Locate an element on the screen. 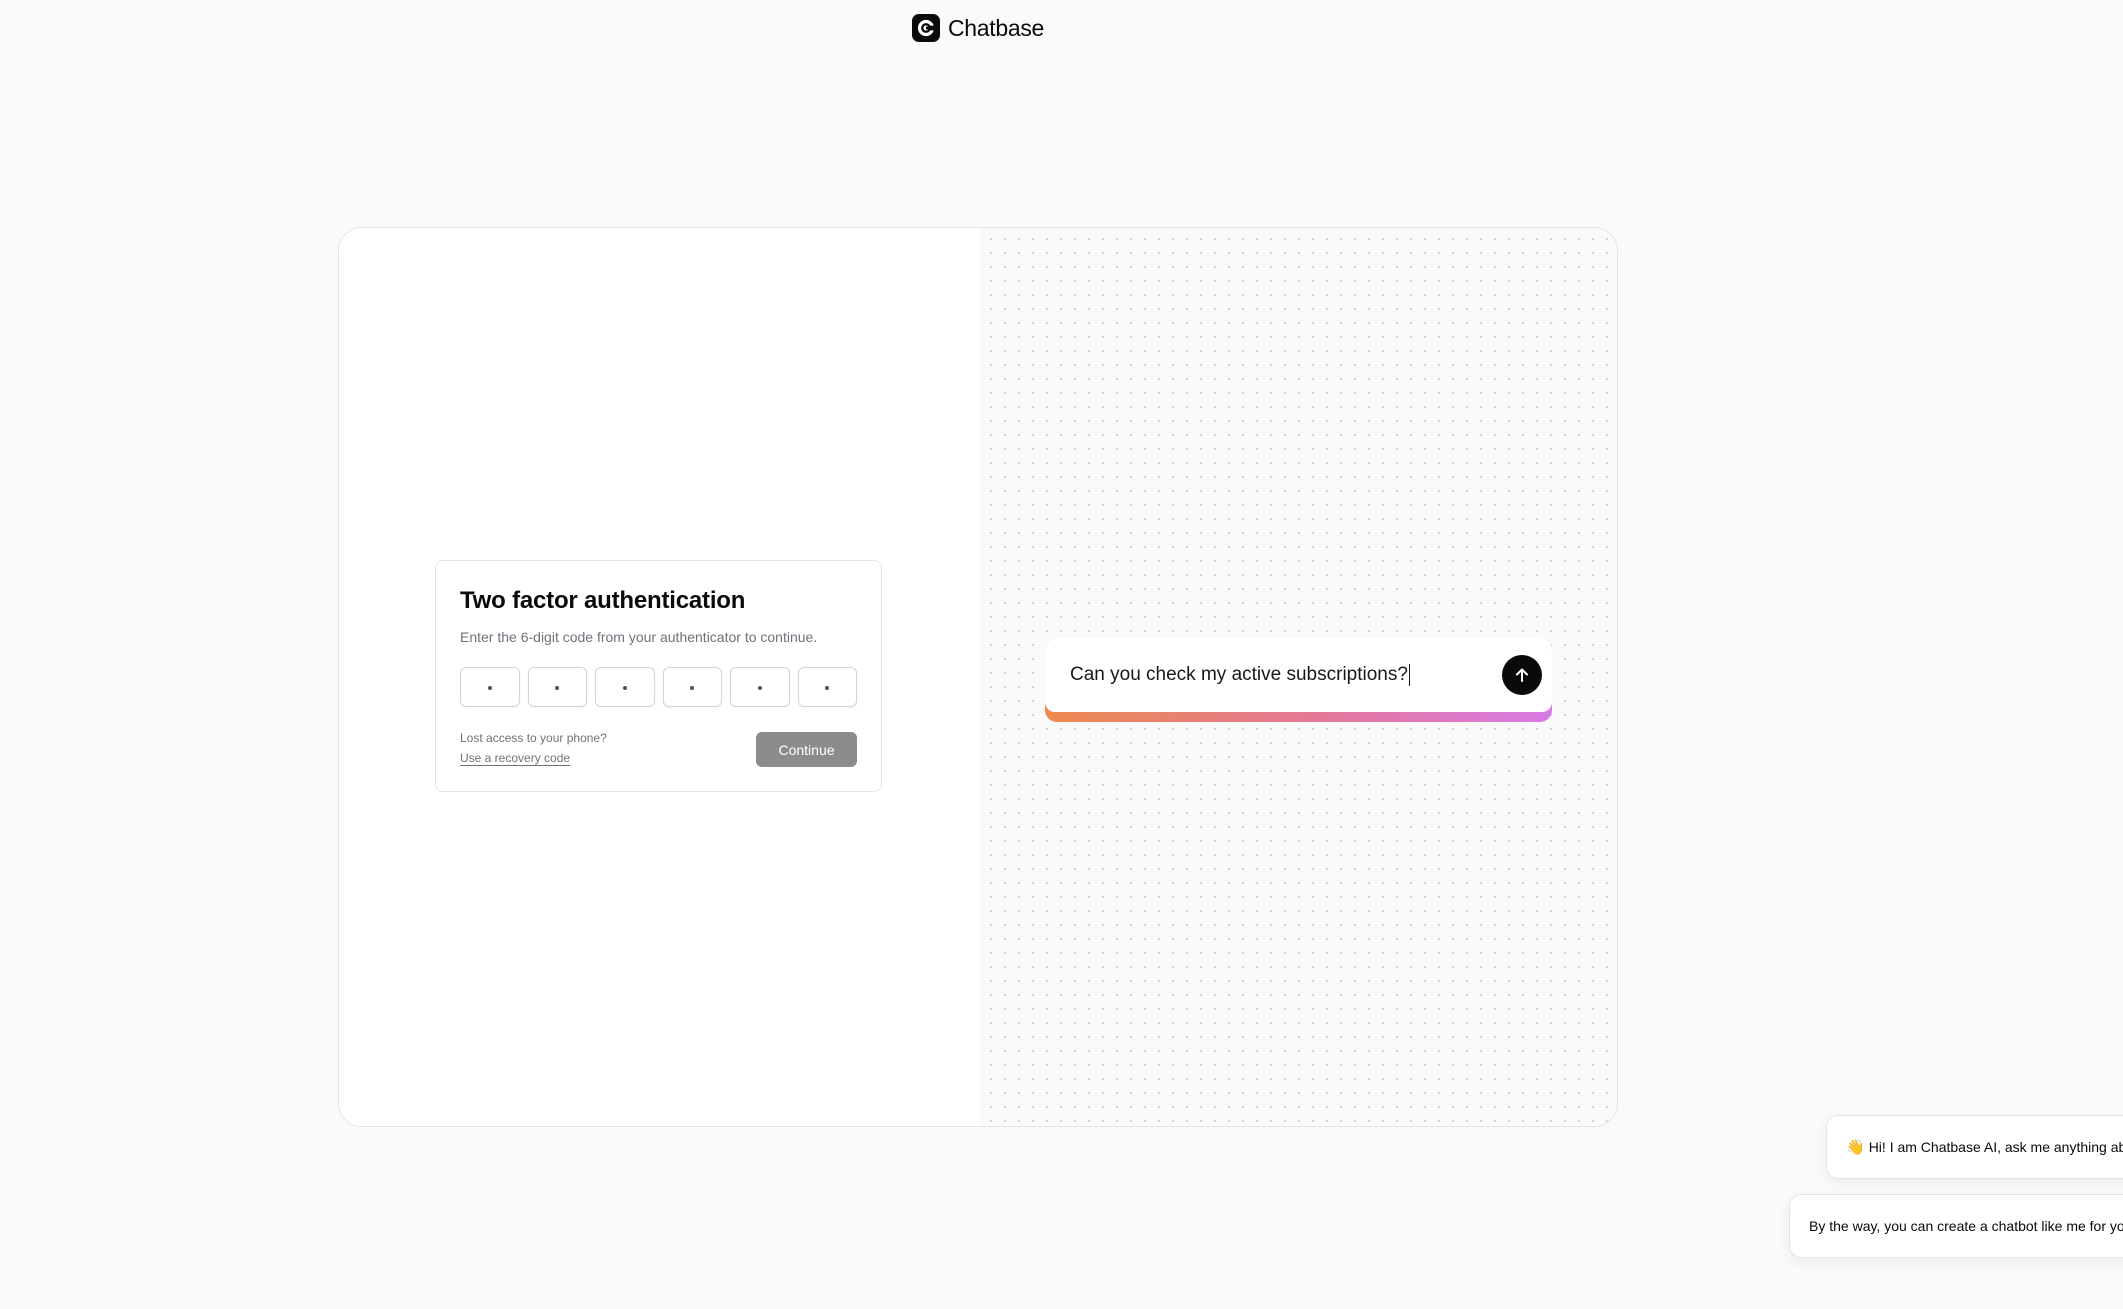 The height and width of the screenshot is (1309, 2123). brand-logo-link: Chatbase is located at coordinates (978, 28).